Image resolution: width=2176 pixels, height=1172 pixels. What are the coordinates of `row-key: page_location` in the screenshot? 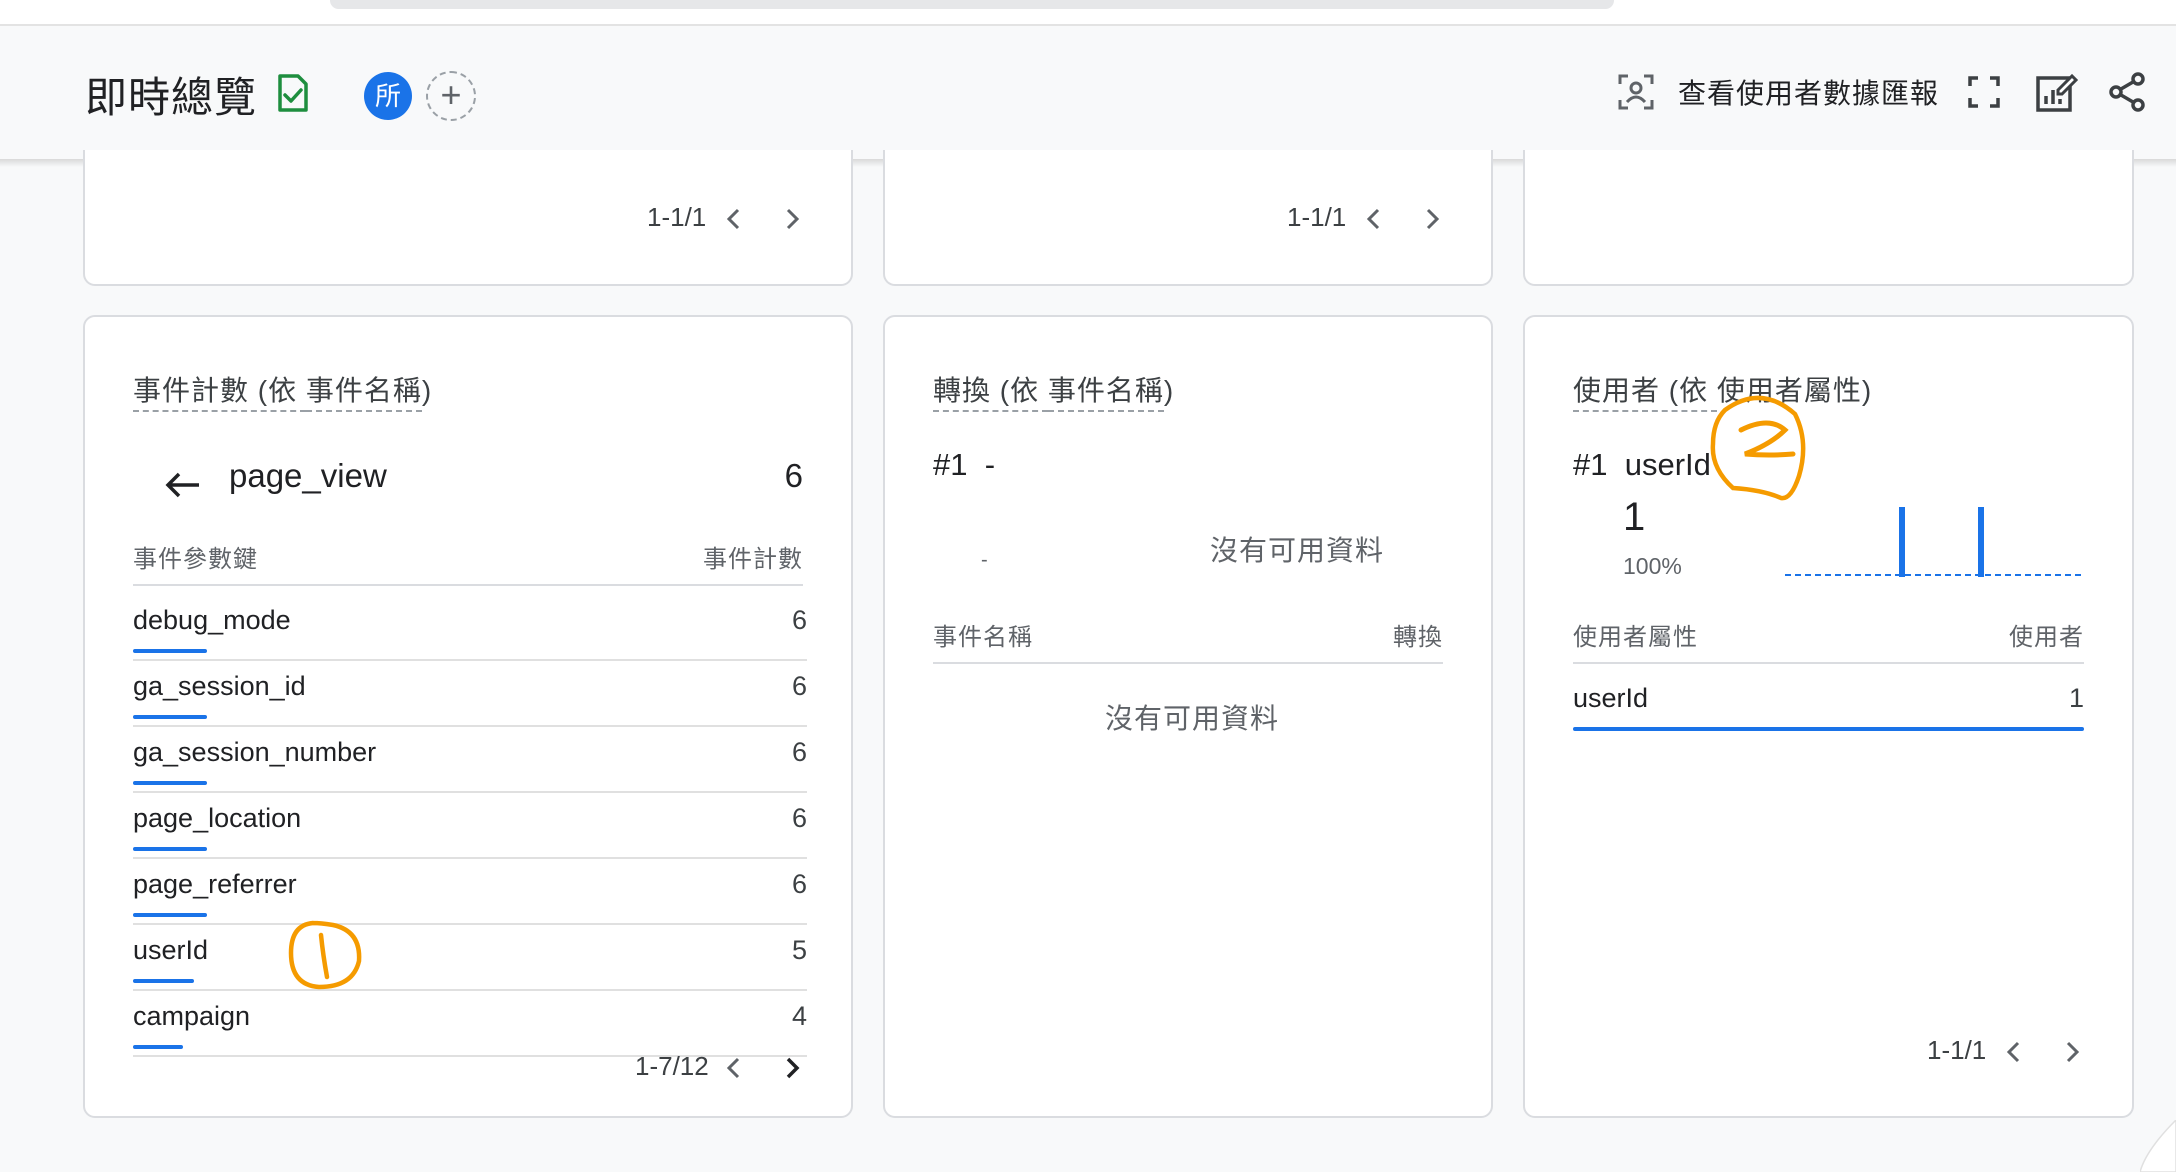 It's located at (217, 818).